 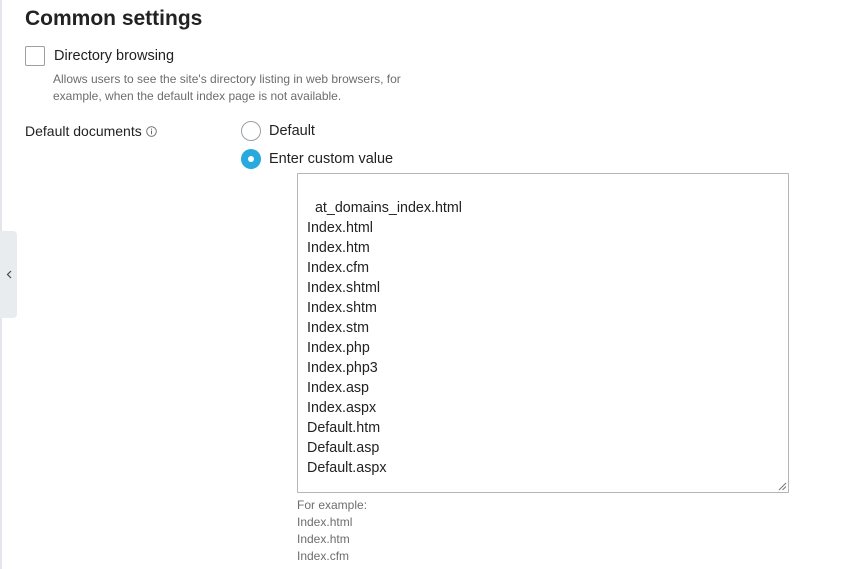 What do you see at coordinates (332, 505) in the screenshot?
I see `example-title: For example:` at bounding box center [332, 505].